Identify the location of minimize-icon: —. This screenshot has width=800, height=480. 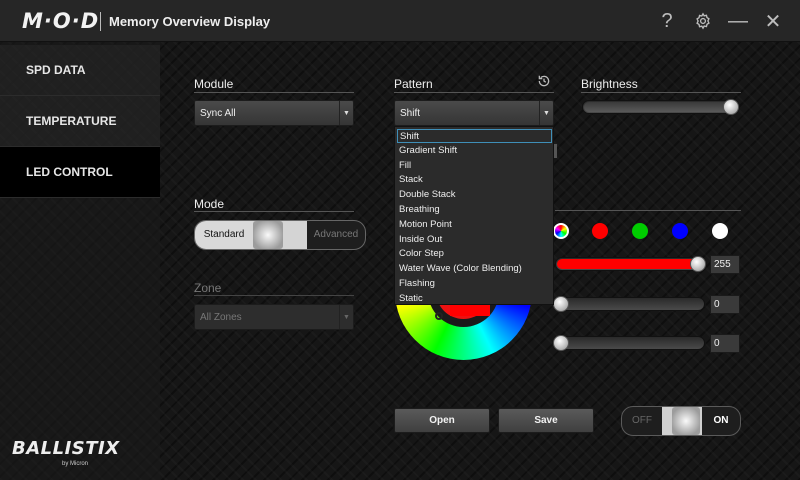
(738, 21).